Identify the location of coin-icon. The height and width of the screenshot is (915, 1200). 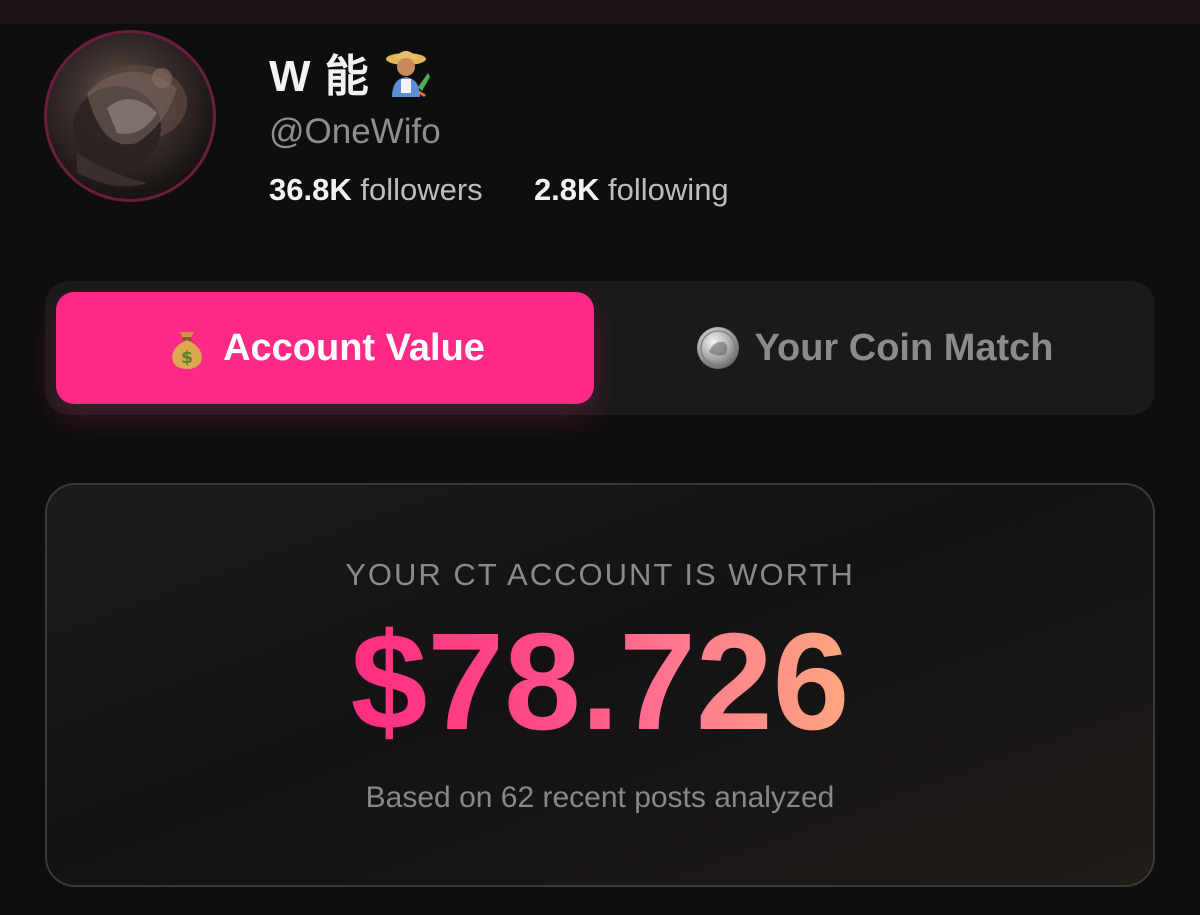
(718, 348).